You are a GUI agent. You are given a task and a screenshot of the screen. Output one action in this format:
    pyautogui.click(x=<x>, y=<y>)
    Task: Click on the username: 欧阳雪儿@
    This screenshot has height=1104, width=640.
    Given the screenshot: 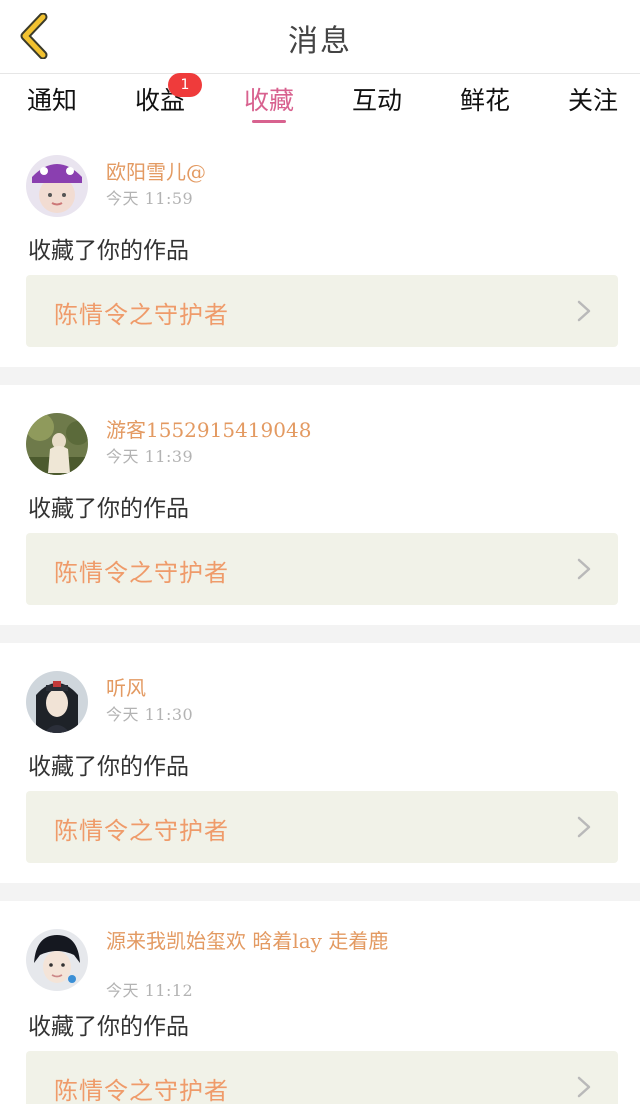 What is the action you would take?
    pyautogui.click(x=256, y=172)
    